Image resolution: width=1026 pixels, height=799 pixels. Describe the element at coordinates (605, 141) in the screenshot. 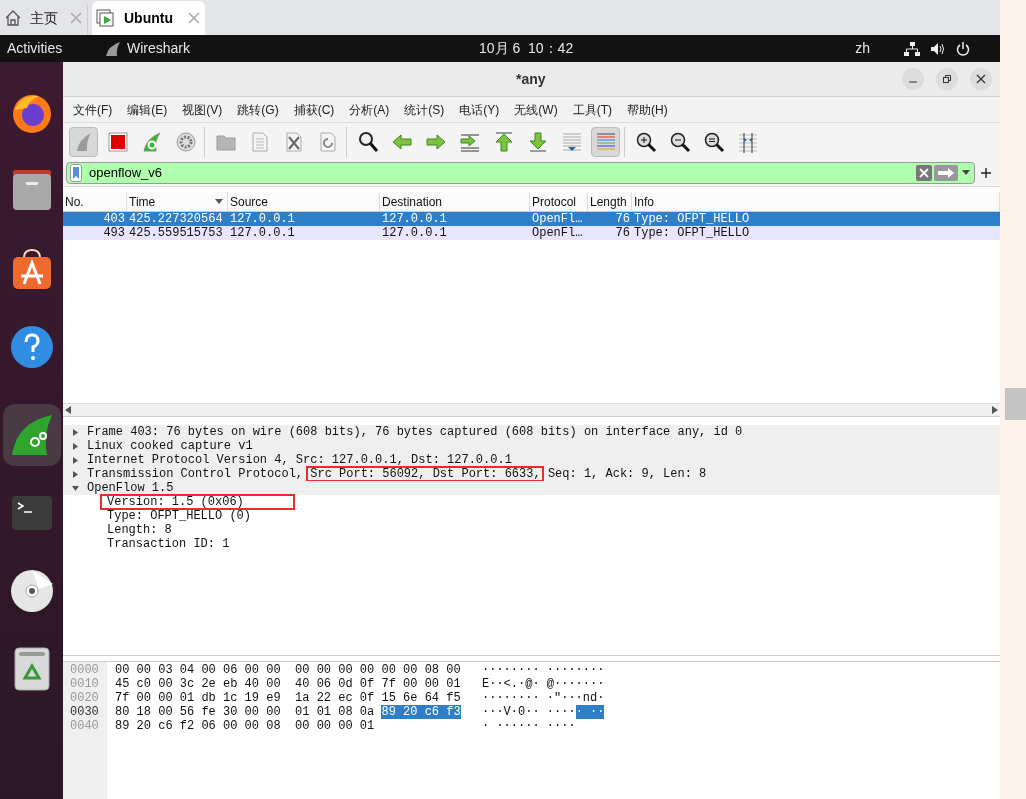

I see `colored-lines-icon` at that location.